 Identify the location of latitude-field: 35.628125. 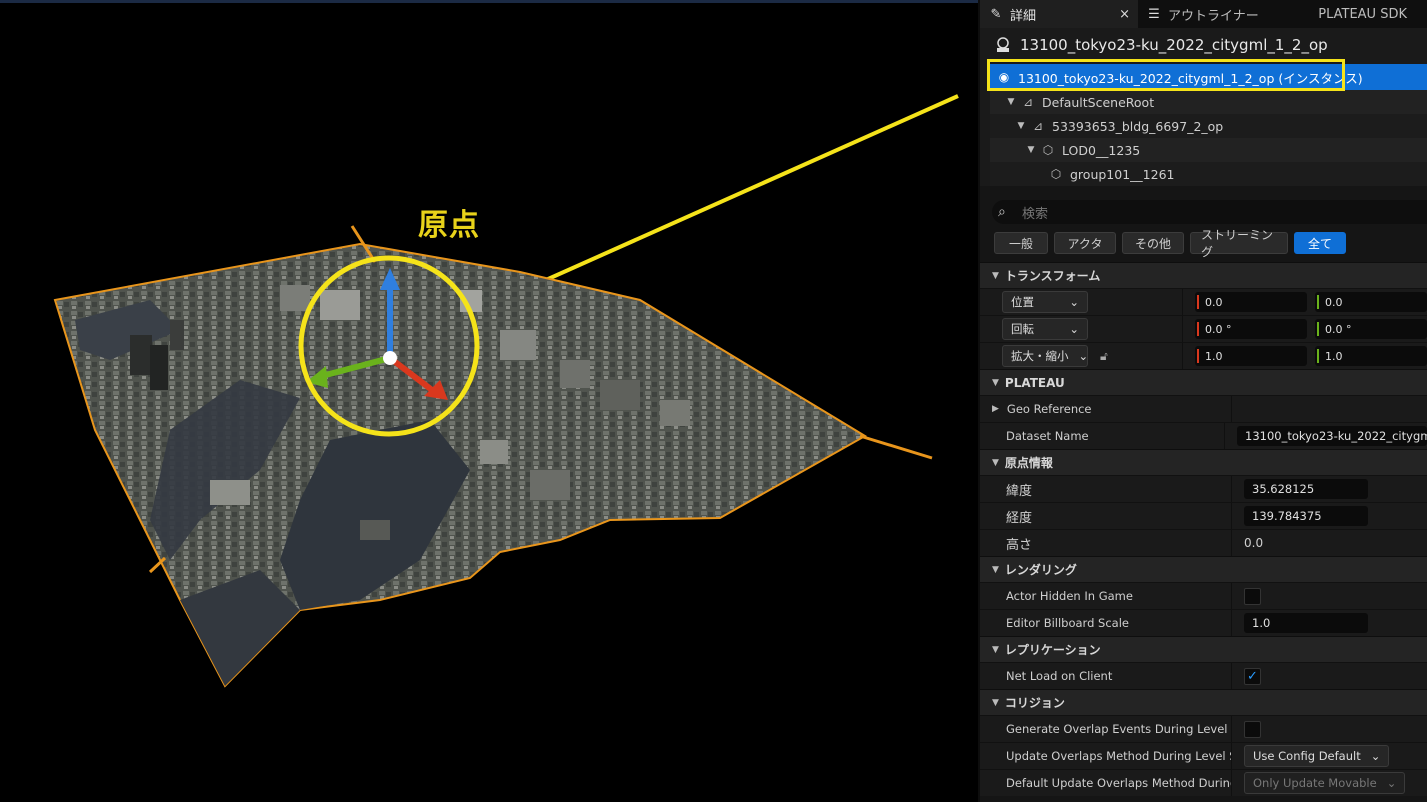
(1306, 489).